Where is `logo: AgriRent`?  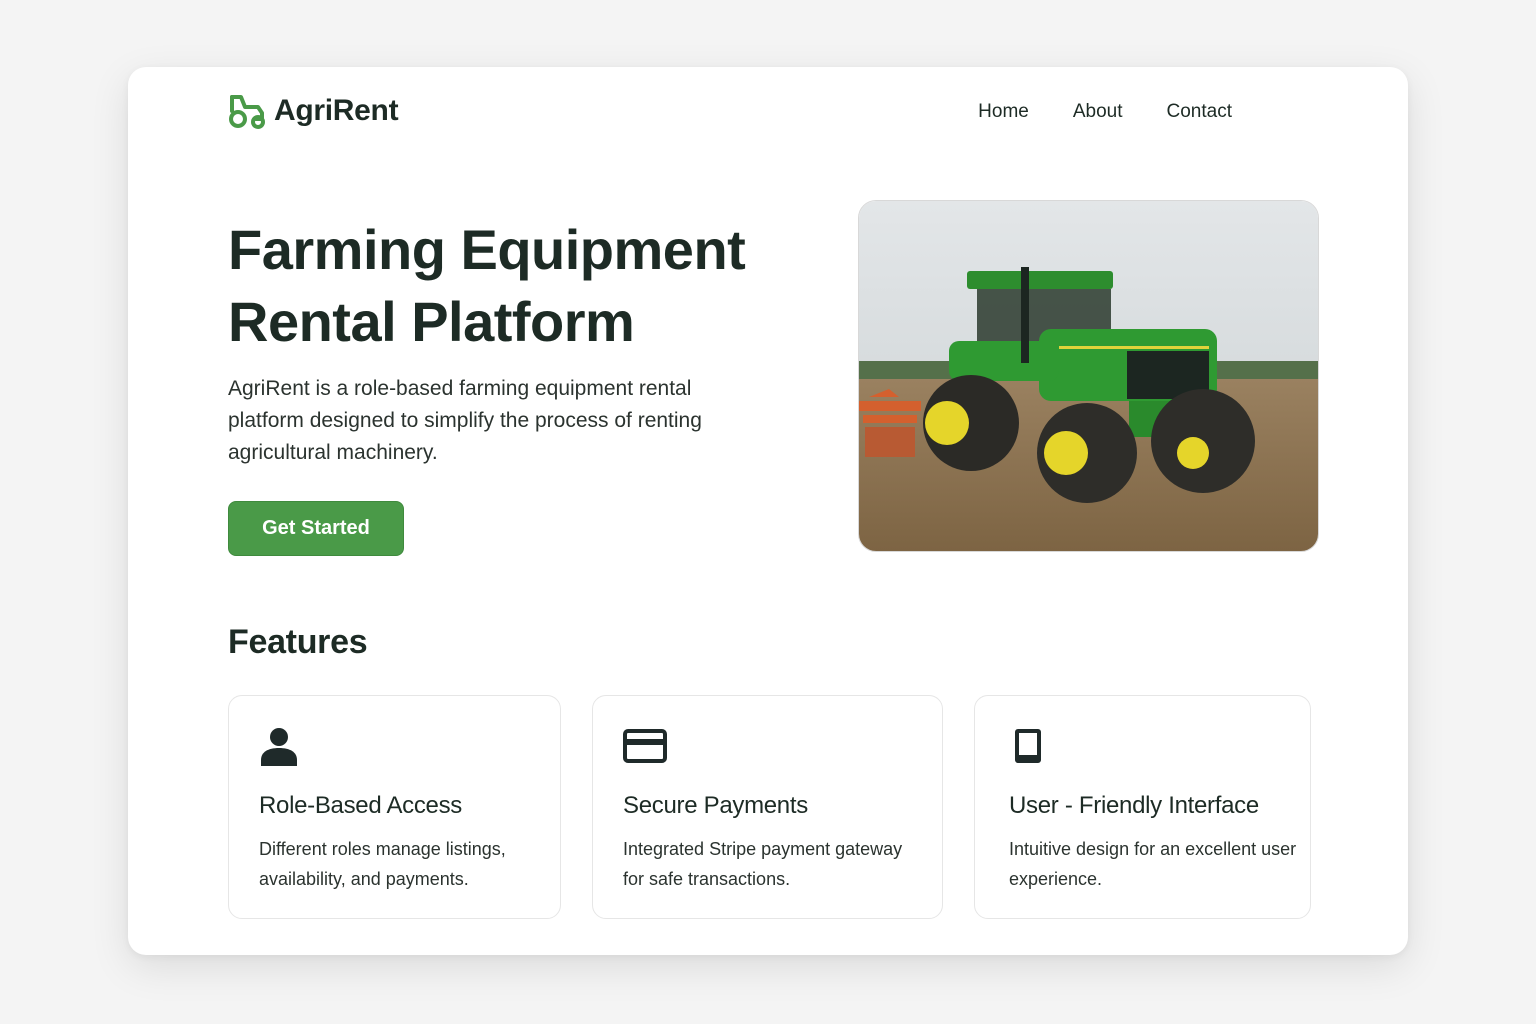
logo: AgriRent is located at coordinates (313, 111).